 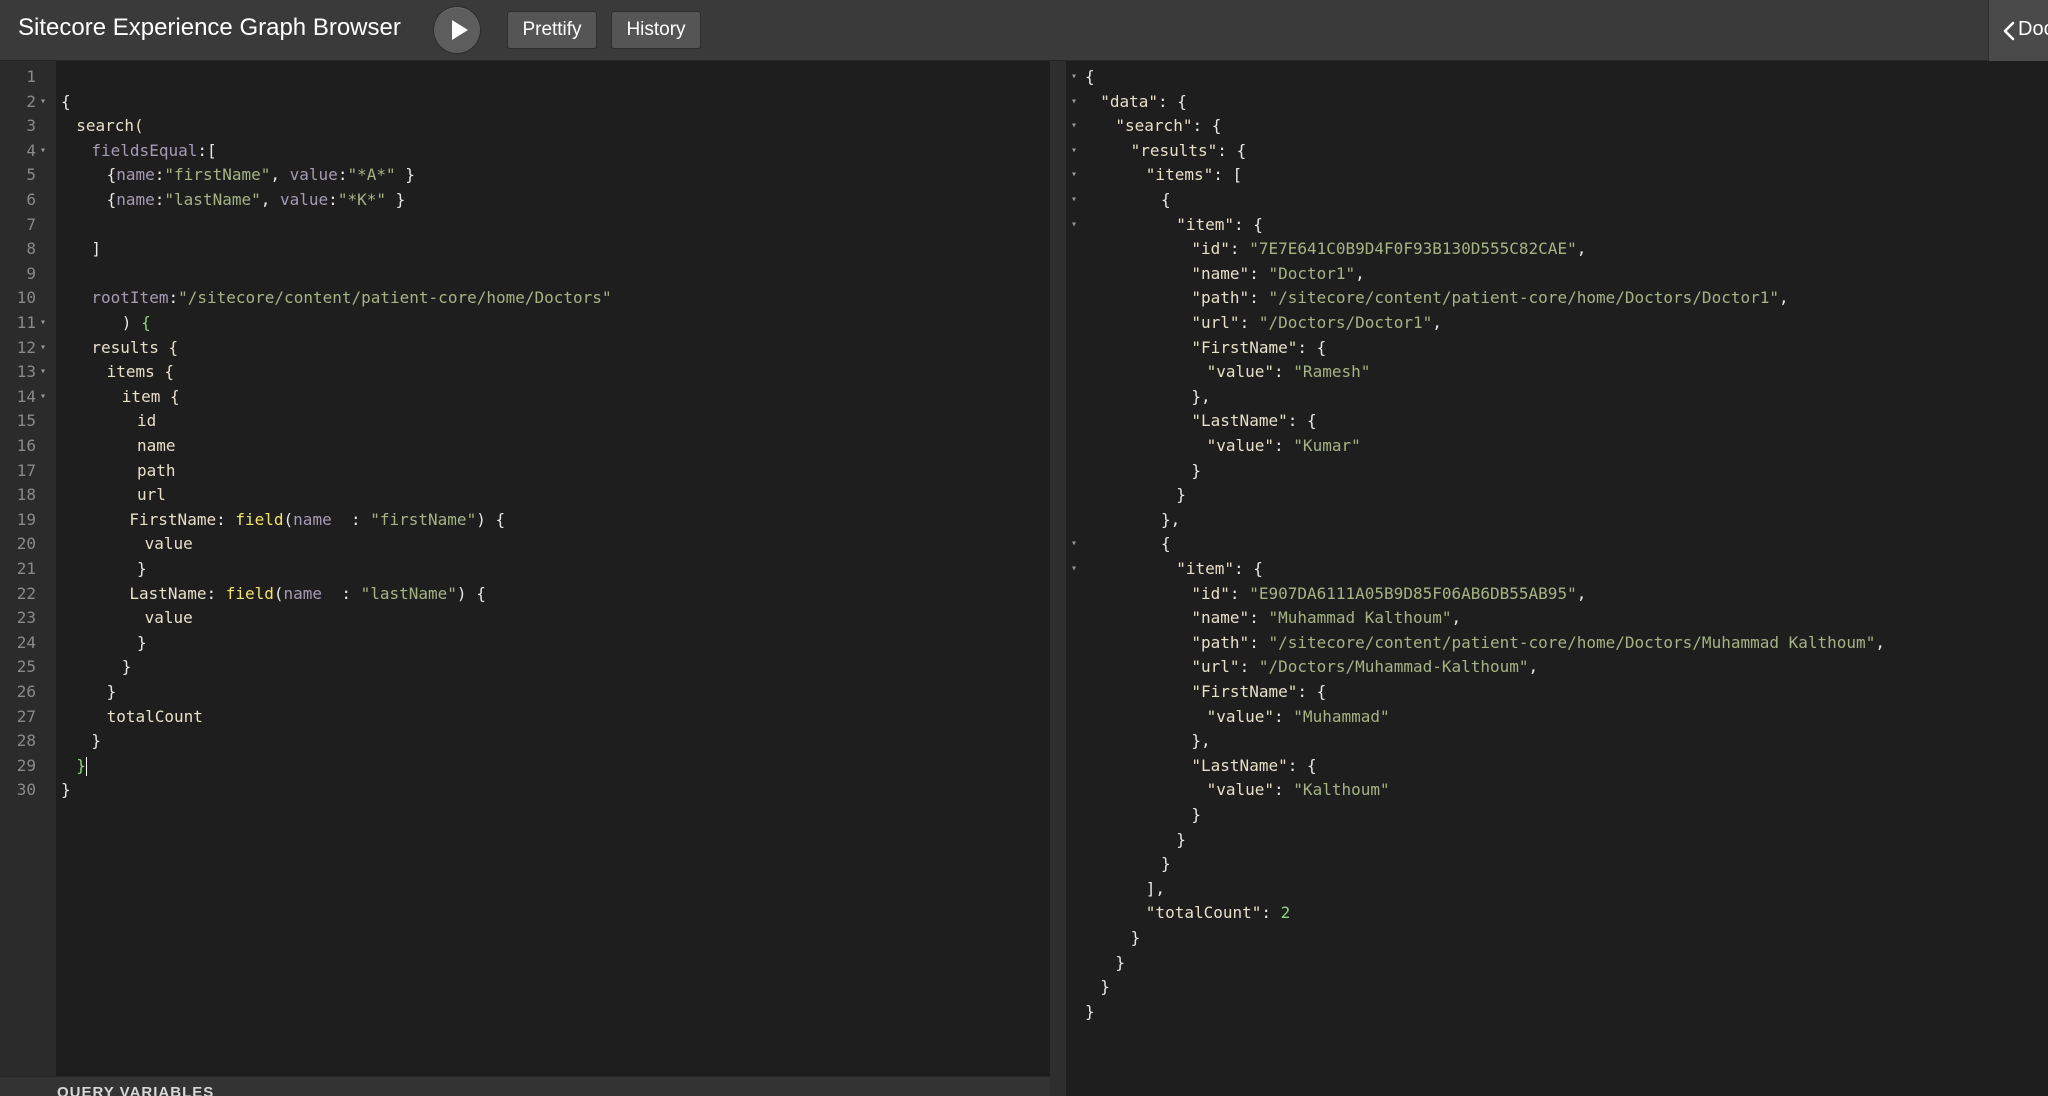 What do you see at coordinates (1285, 913) in the screenshot?
I see `code-token: 2` at bounding box center [1285, 913].